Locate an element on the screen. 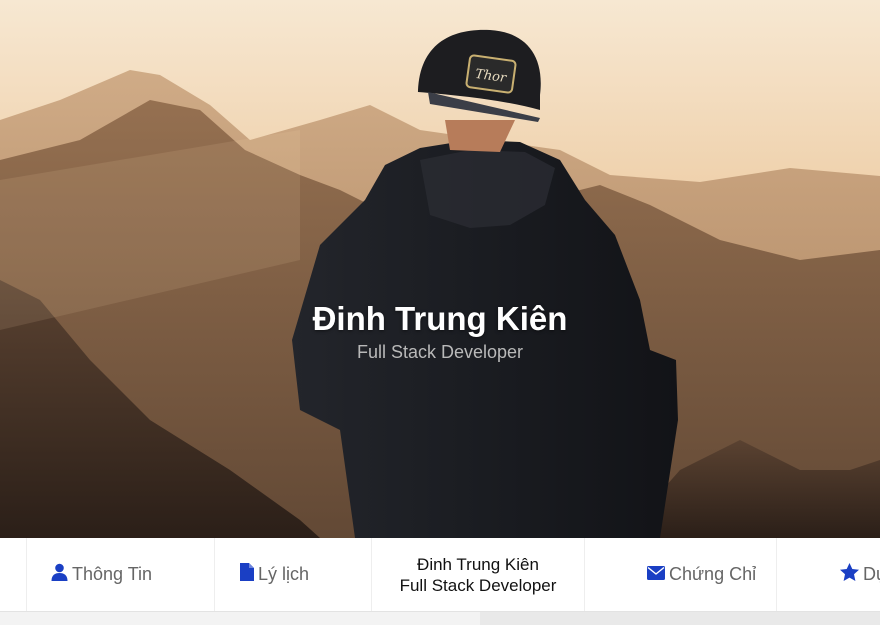 The width and height of the screenshot is (880, 625). envelope-icon is located at coordinates (658, 574).